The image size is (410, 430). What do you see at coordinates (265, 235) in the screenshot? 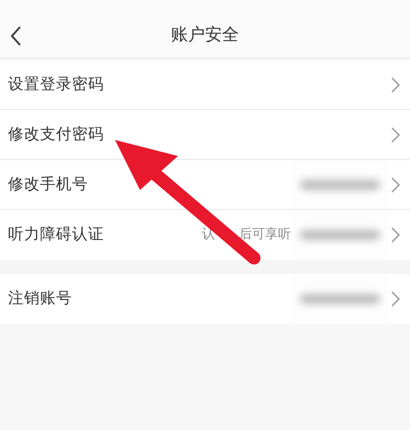
I see `row-hint: 后可享听` at bounding box center [265, 235].